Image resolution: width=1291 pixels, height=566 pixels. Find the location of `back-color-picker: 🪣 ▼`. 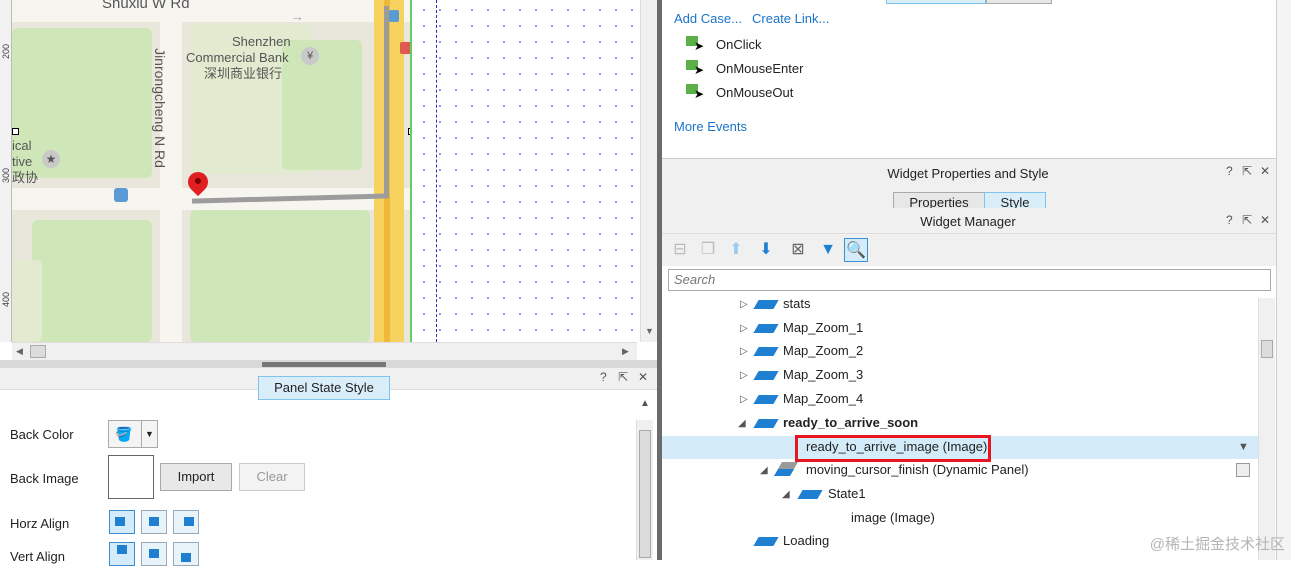

back-color-picker: 🪣 ▼ is located at coordinates (133, 434).